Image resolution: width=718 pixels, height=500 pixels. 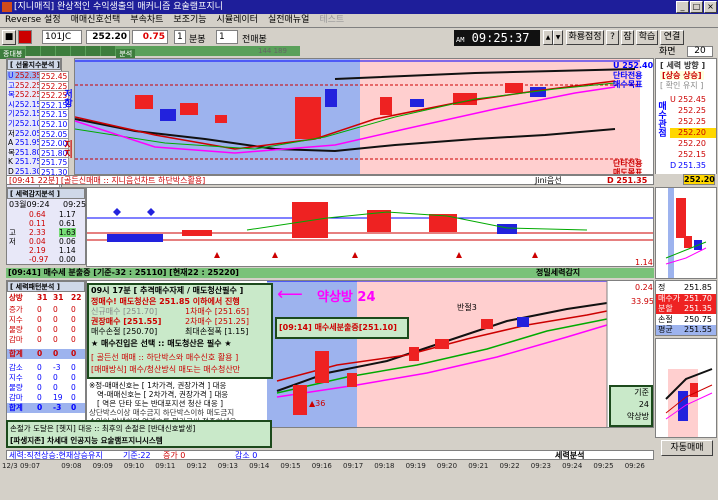 I want to click on auto-trade-button: 자동매매, so click(x=687, y=448).